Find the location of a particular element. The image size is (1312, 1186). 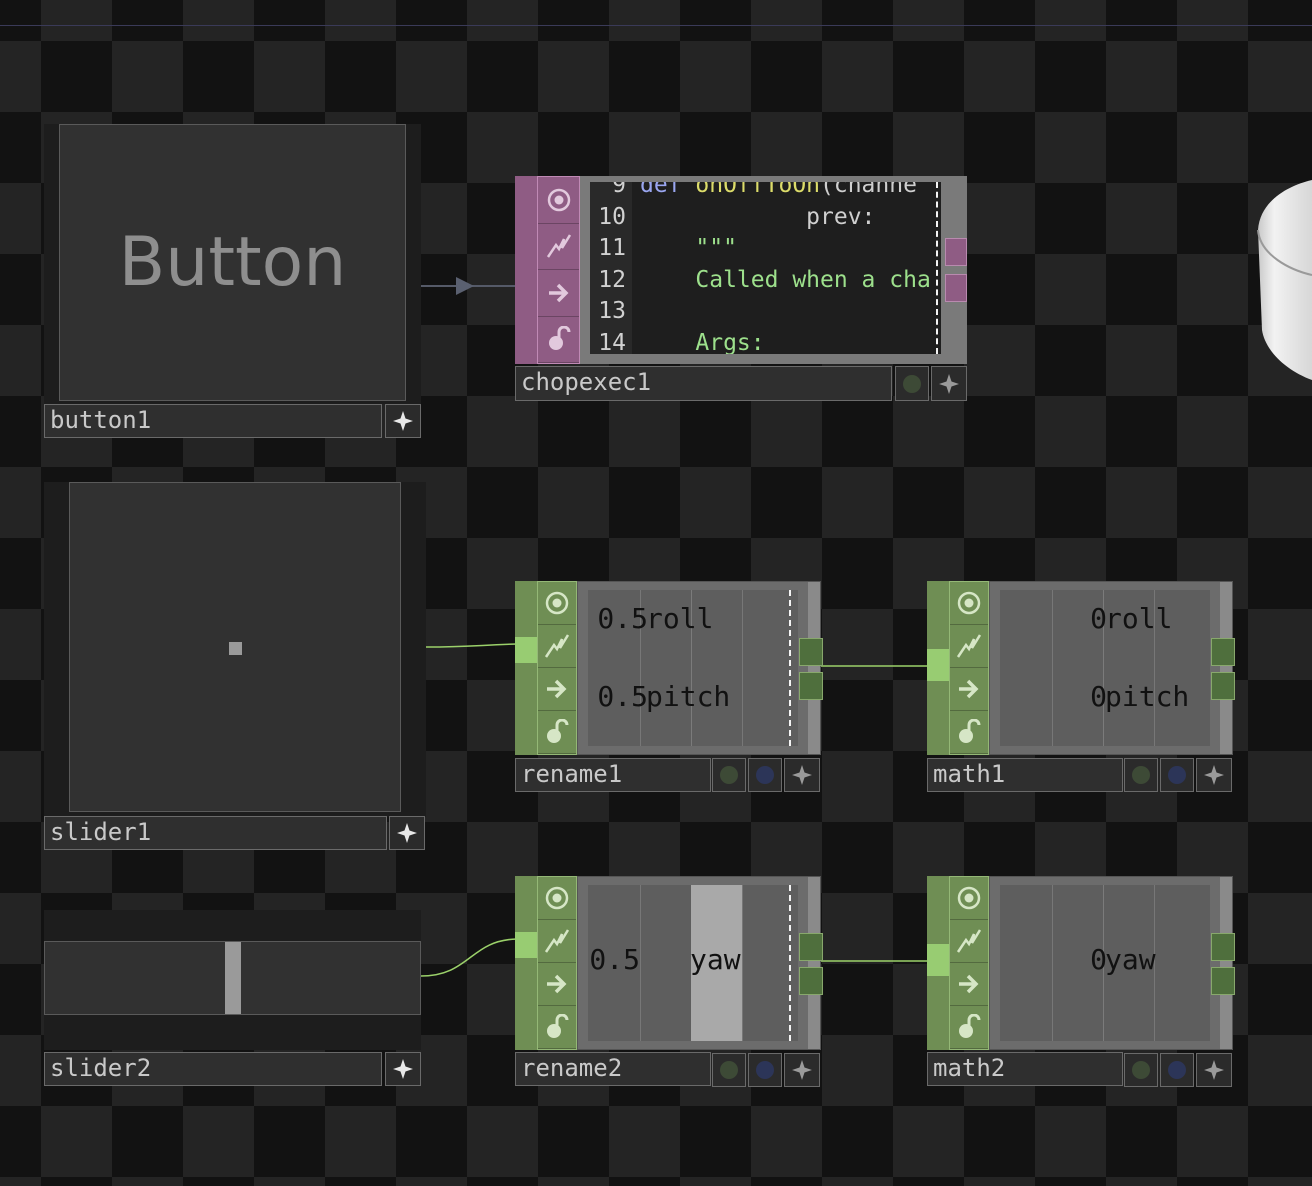

rename2-node: 0.5 yaw is located at coordinates (669, 963).